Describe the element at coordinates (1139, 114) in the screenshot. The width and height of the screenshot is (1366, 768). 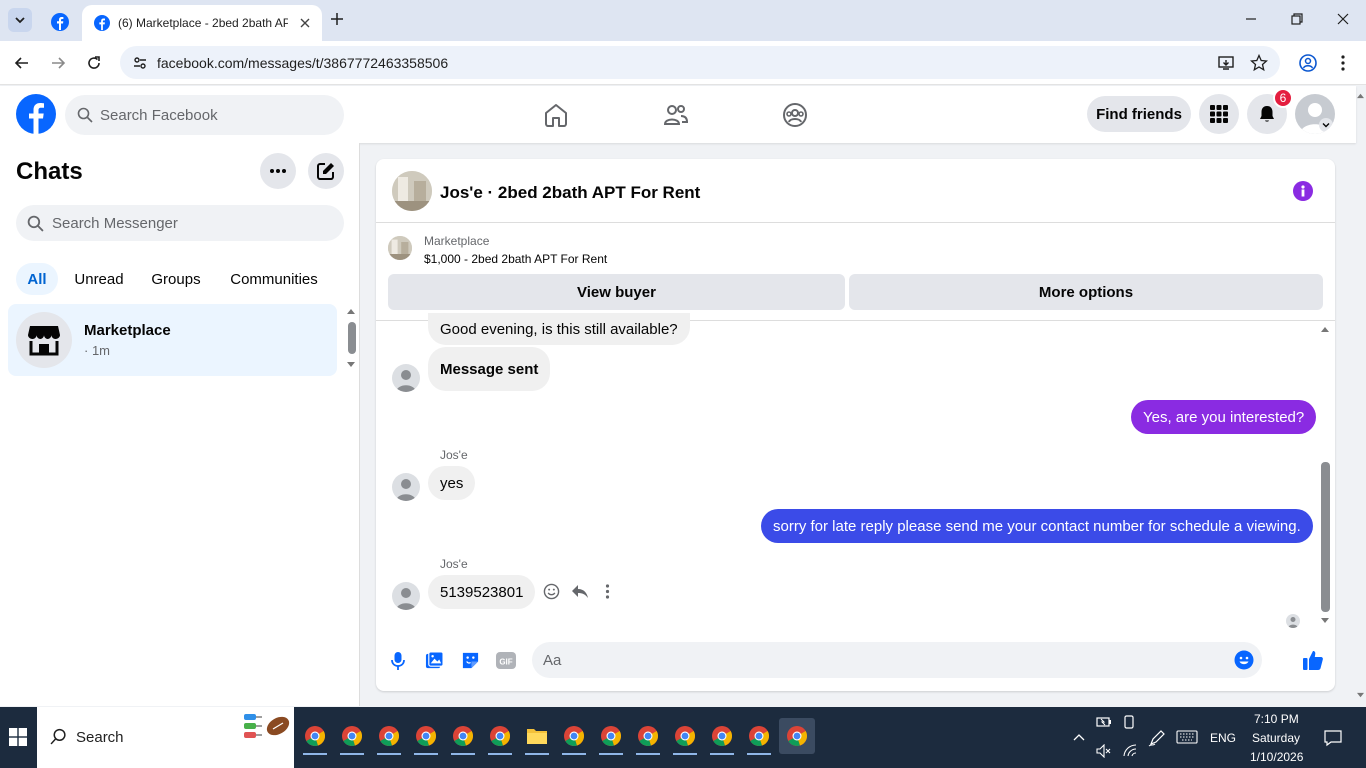
I see `find-friends-button: Find friends` at that location.